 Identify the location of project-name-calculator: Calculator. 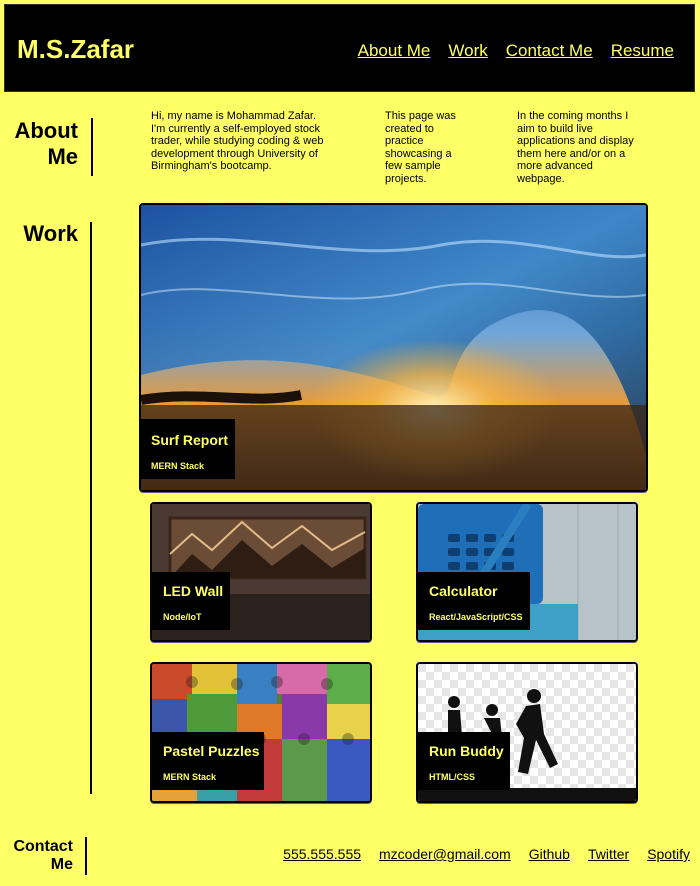
(463, 591).